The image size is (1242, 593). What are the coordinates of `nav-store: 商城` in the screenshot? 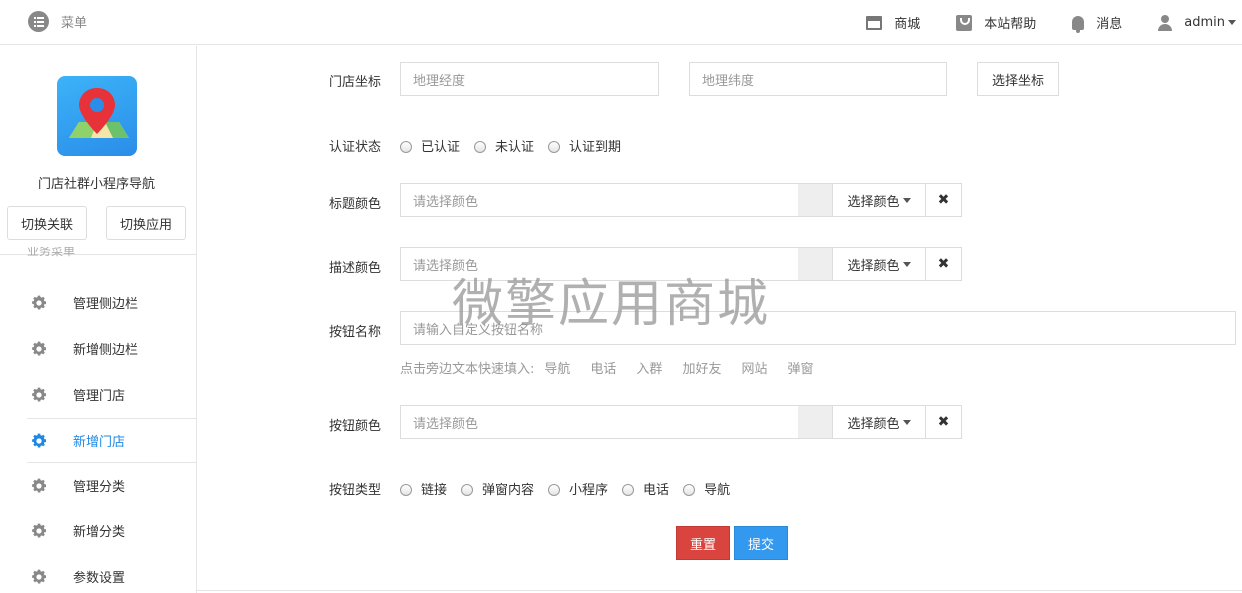 It's located at (893, 22).